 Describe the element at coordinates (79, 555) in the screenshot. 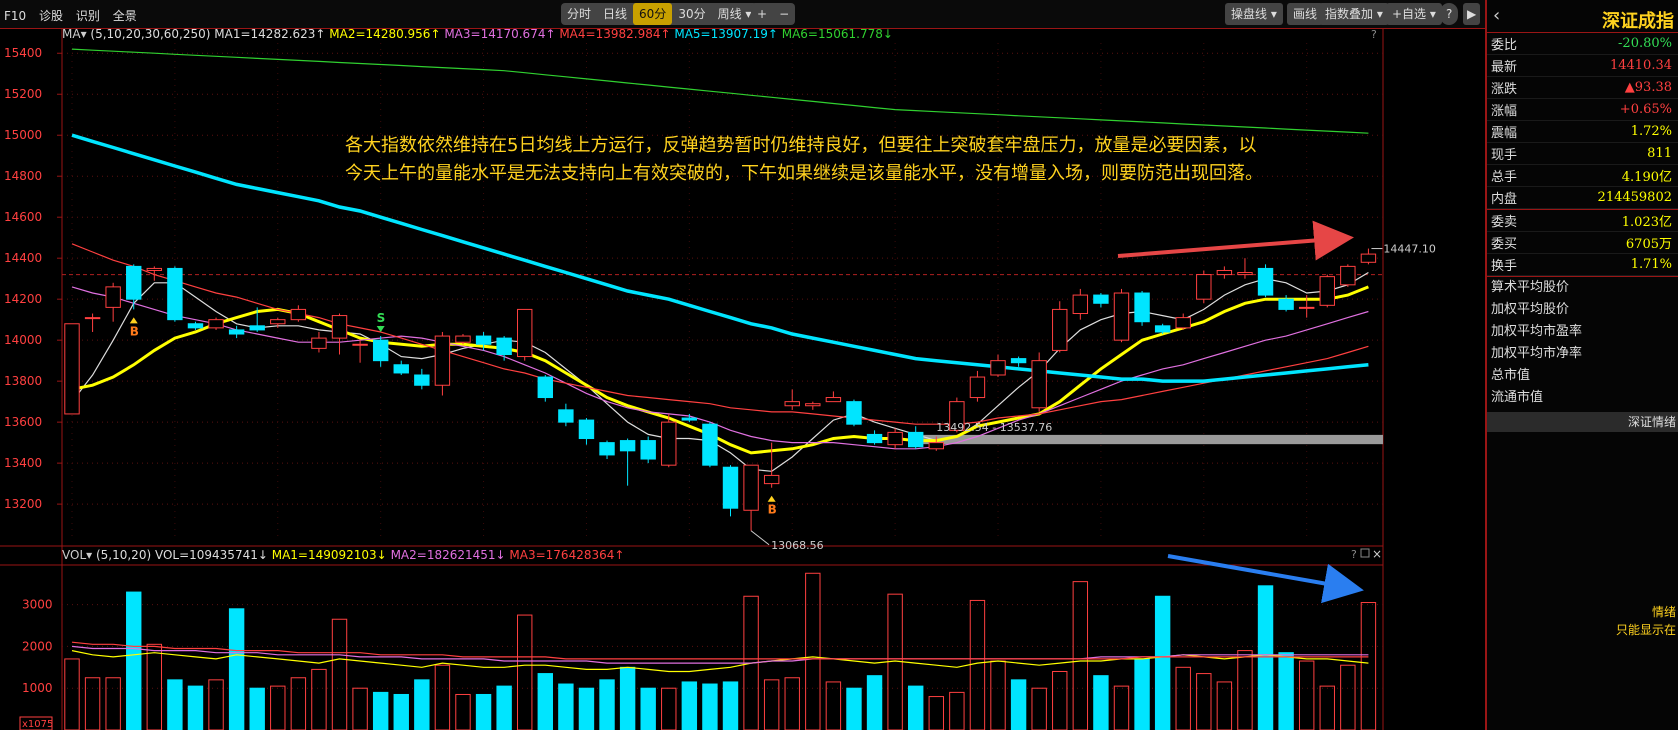

I see `legend-label: VOL▾` at that location.